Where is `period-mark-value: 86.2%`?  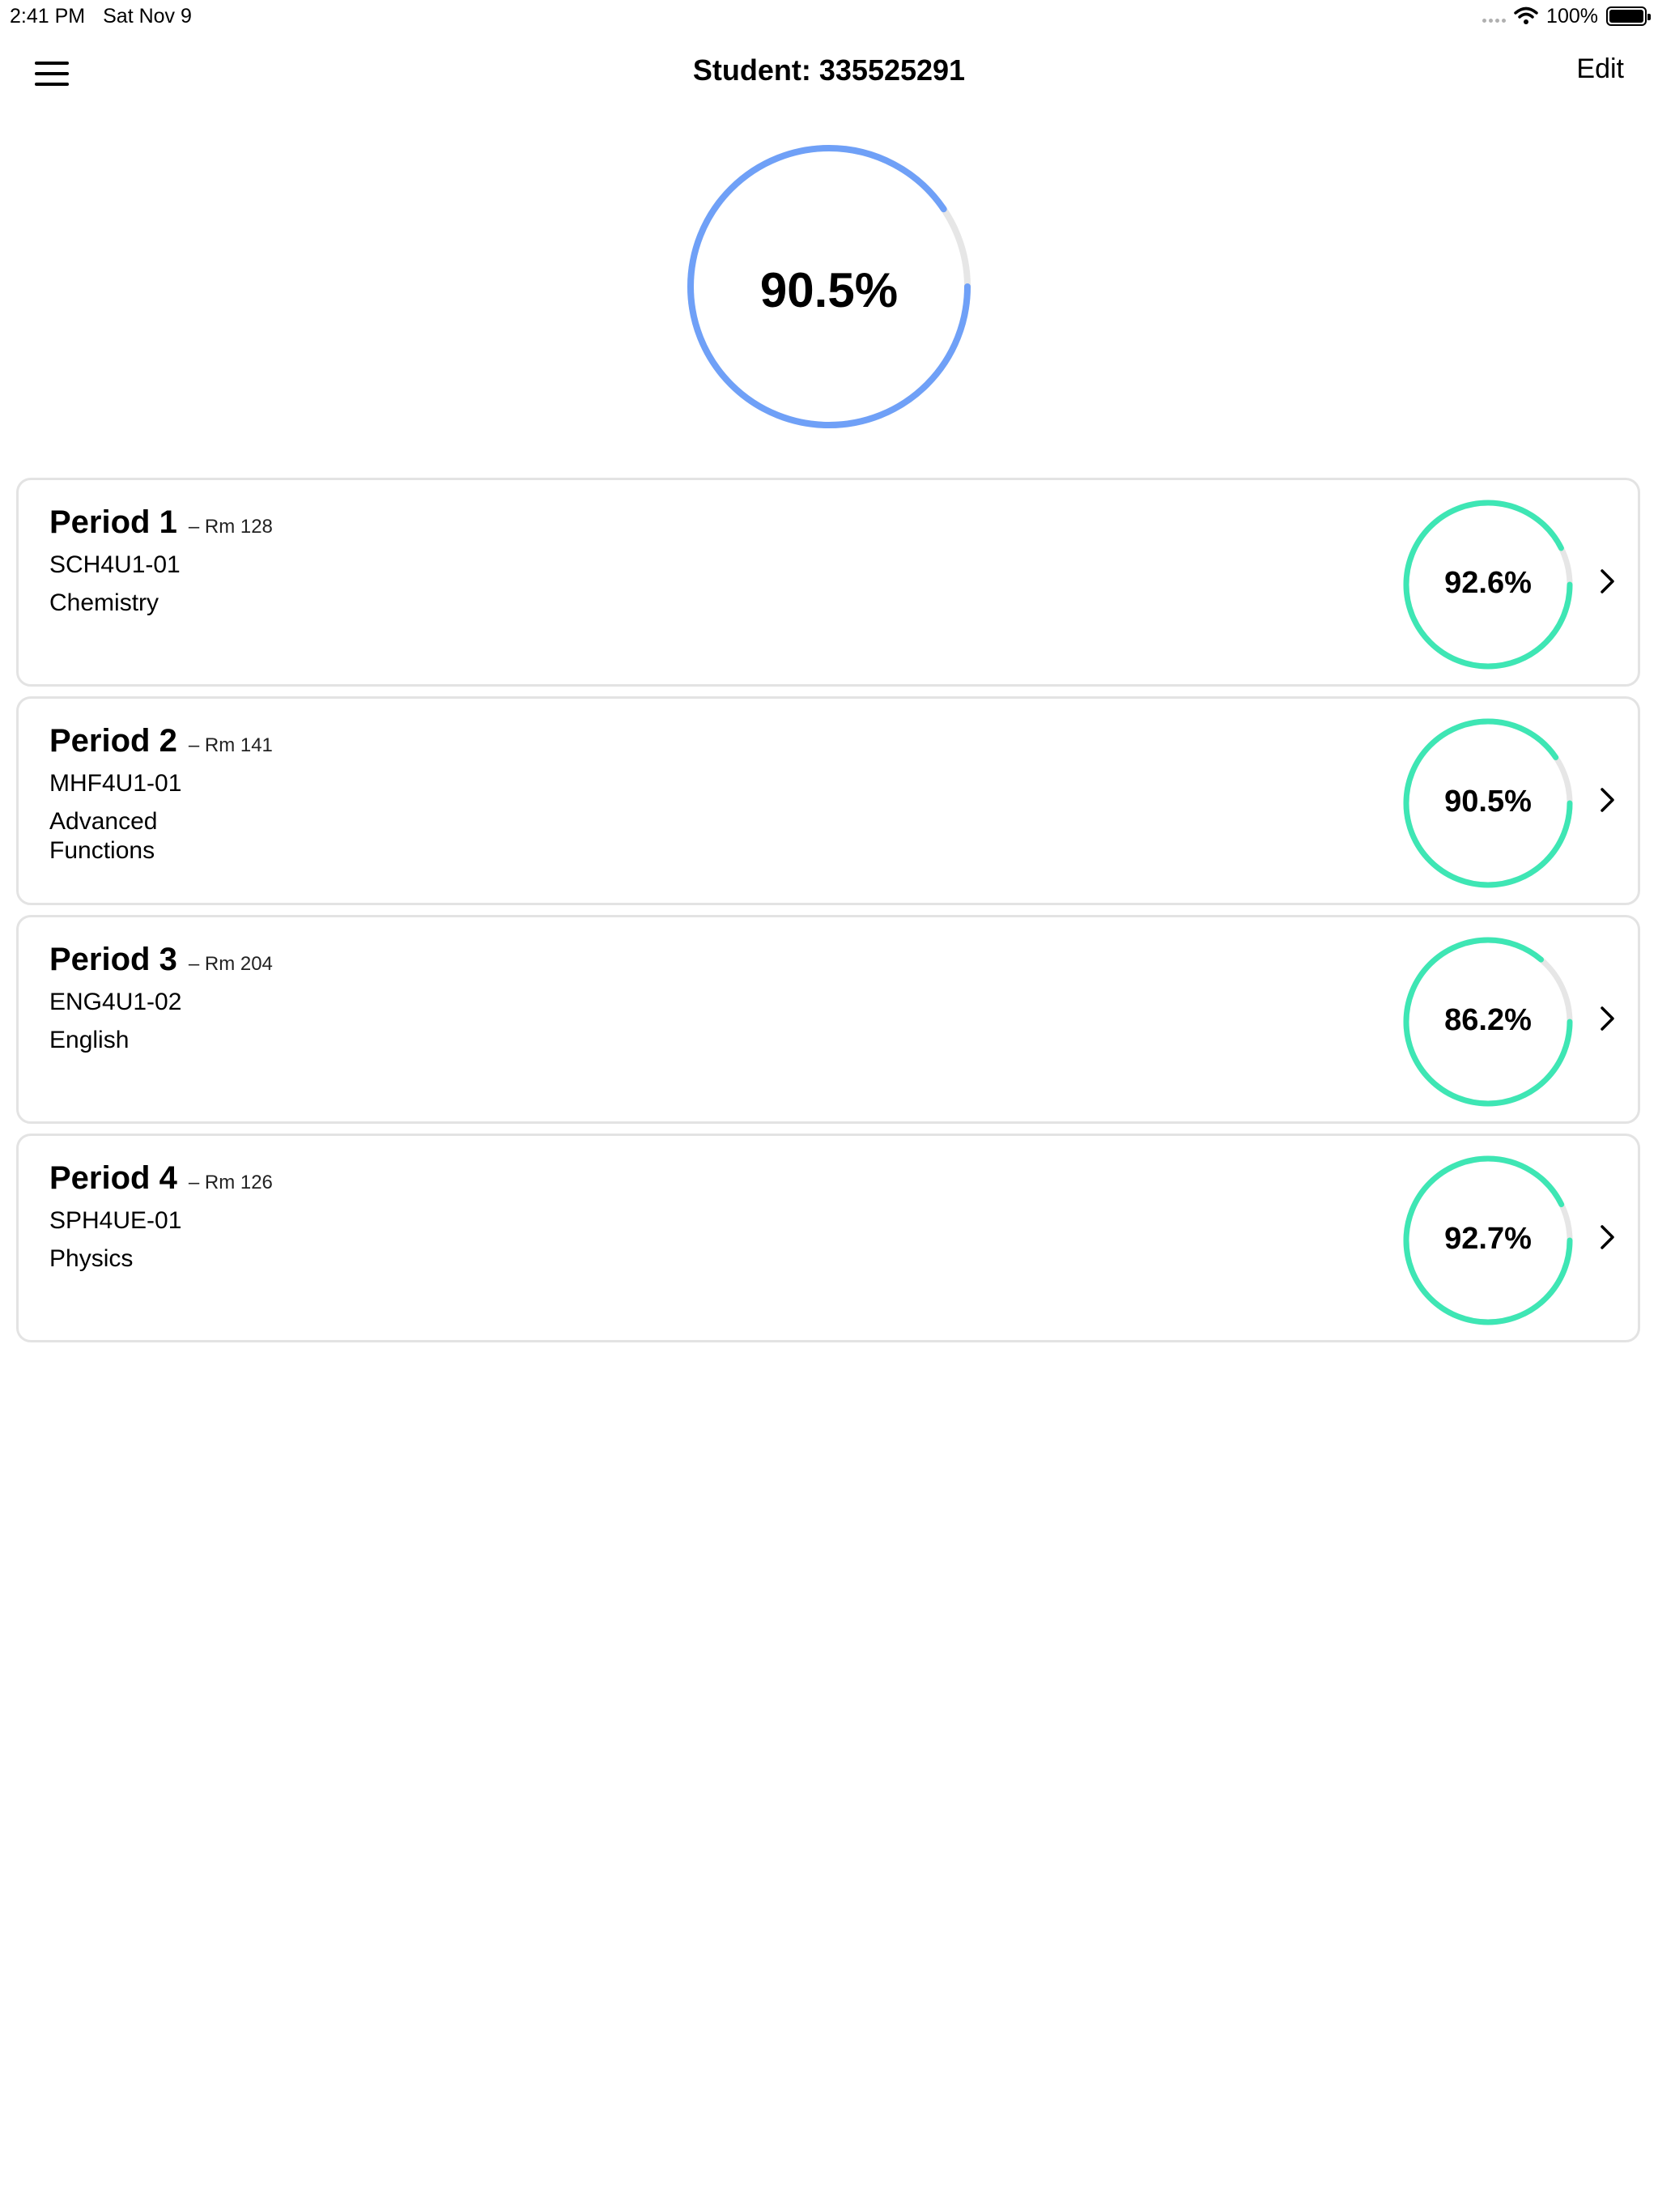 period-mark-value: 86.2% is located at coordinates (1488, 1020).